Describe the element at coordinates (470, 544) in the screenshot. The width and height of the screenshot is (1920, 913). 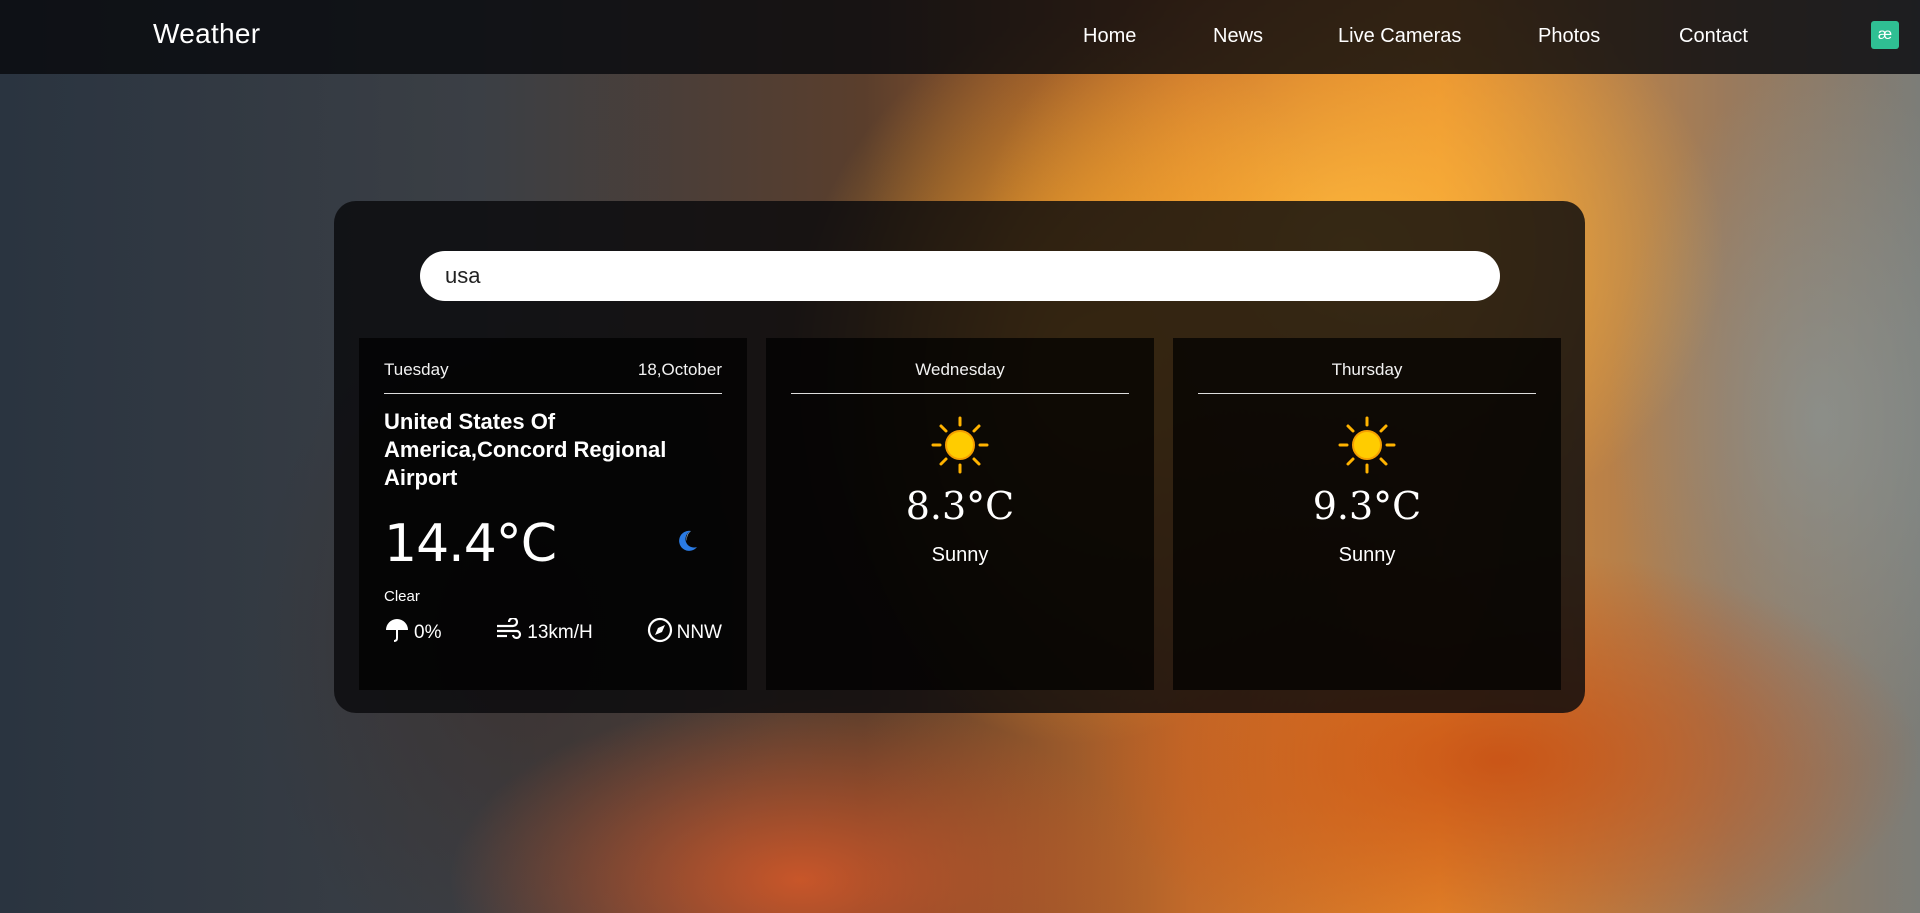
I see `current-temperature: 14.4°C` at that location.